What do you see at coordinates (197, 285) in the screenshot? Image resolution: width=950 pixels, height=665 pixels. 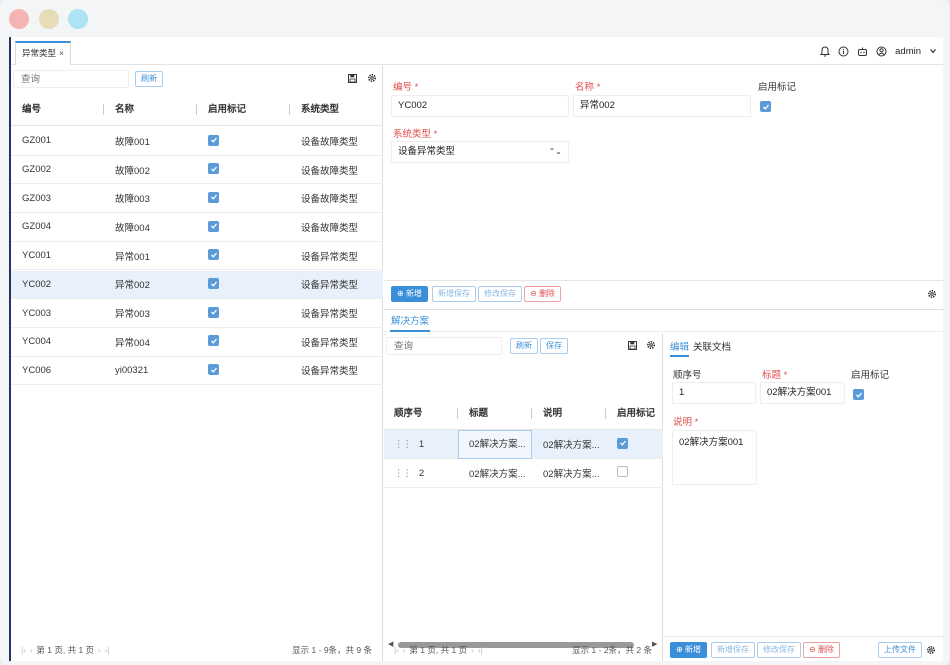 I see `table-row: YC002 异常002 设备异常类型` at bounding box center [197, 285].